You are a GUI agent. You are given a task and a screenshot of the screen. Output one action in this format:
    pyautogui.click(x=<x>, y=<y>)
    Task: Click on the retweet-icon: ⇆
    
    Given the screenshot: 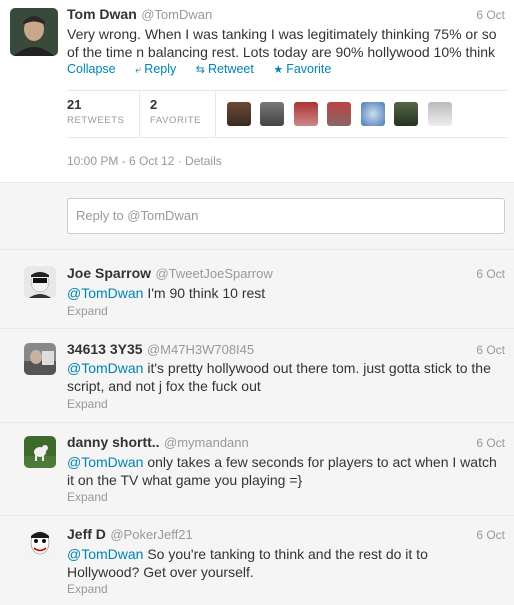 What is the action you would take?
    pyautogui.click(x=200, y=70)
    